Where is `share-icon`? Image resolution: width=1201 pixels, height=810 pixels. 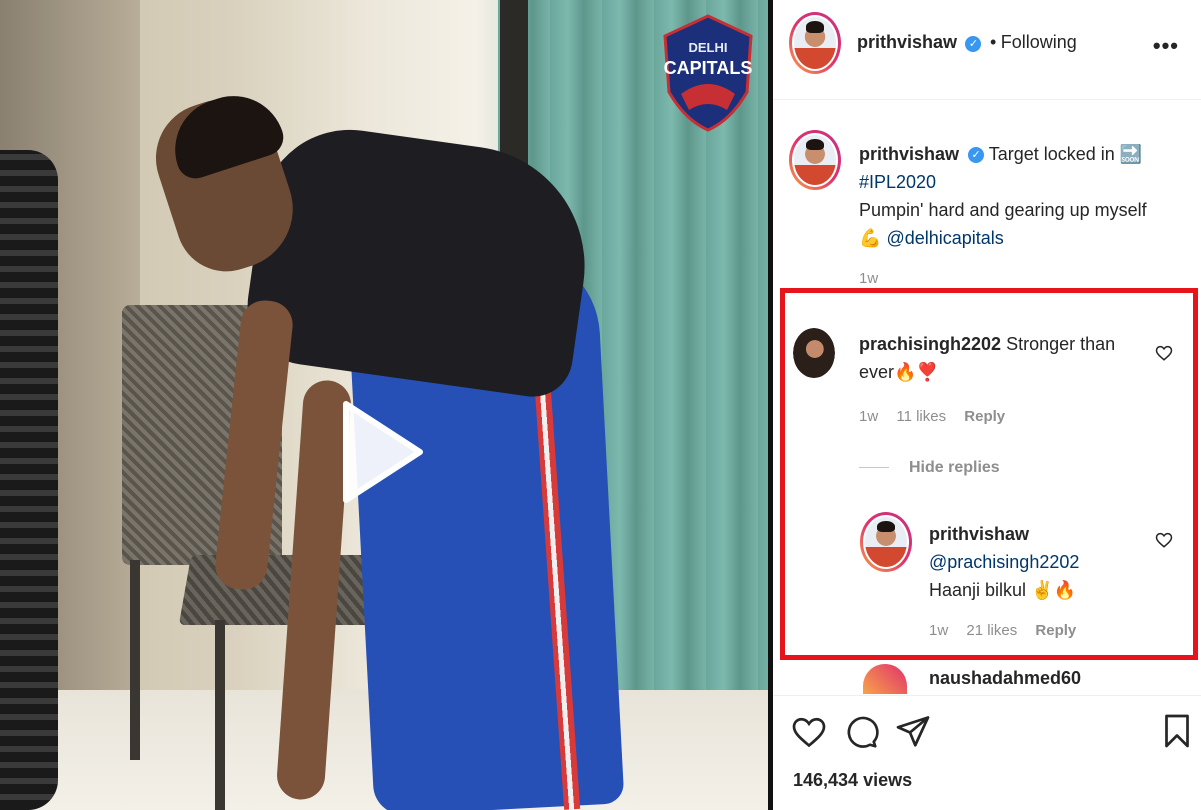 share-icon is located at coordinates (913, 731).